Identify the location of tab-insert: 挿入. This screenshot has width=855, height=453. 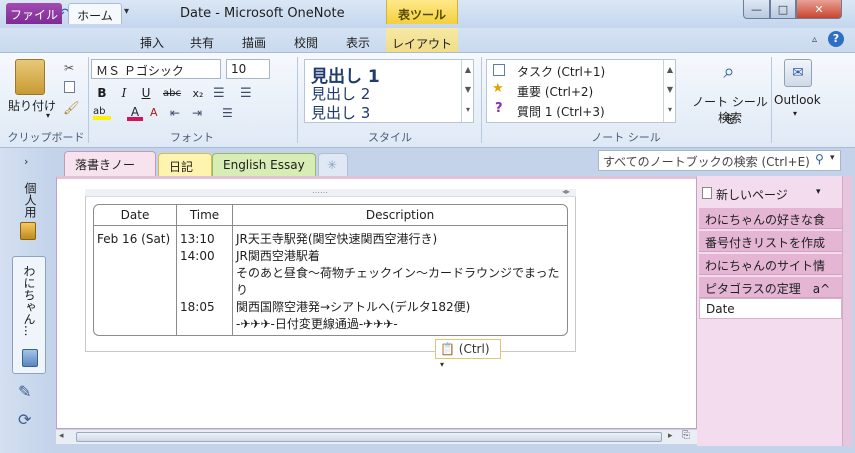
(152, 41).